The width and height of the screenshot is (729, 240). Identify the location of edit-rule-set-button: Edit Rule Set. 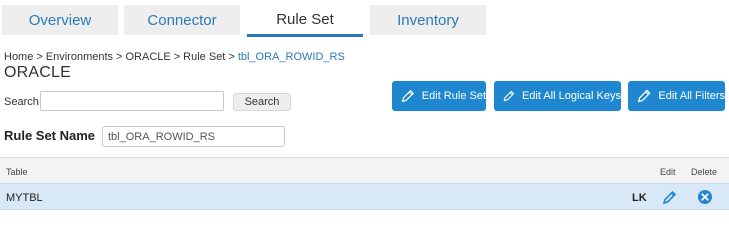
(439, 96).